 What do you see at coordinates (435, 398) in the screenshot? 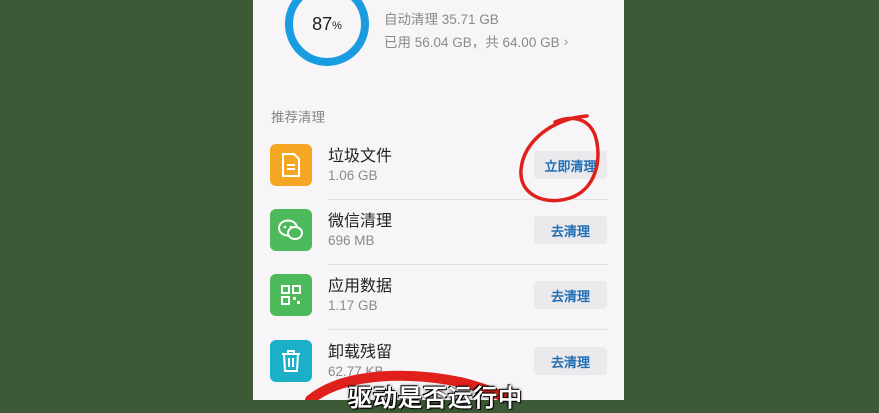
I see `video-subtitle: 驱动是否运行中` at bounding box center [435, 398].